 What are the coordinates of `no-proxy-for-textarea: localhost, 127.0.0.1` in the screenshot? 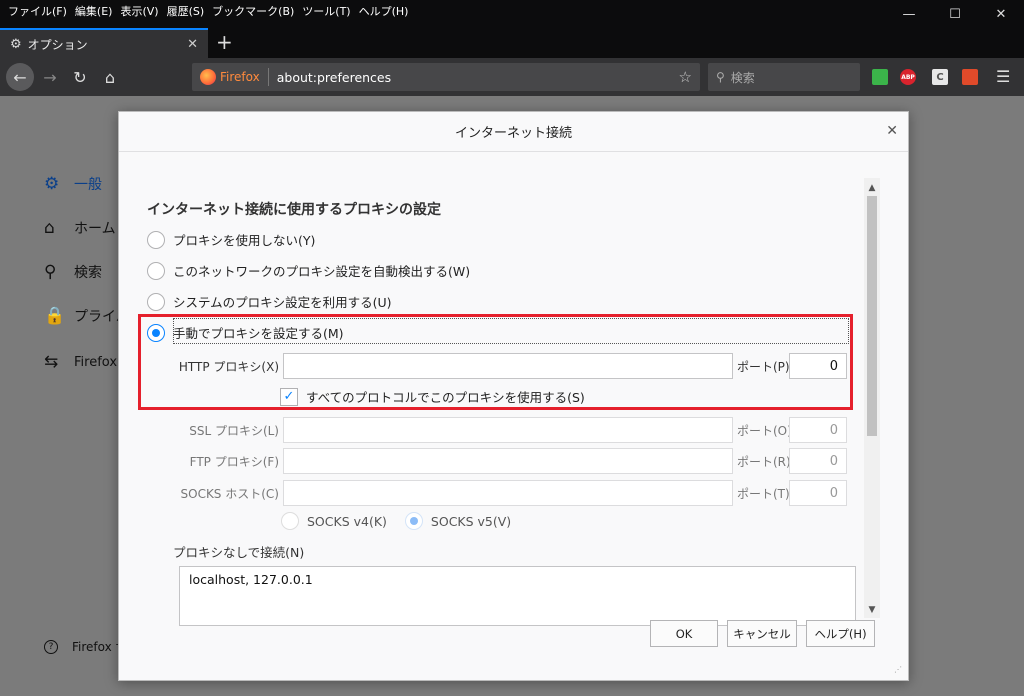 It's located at (517, 596).